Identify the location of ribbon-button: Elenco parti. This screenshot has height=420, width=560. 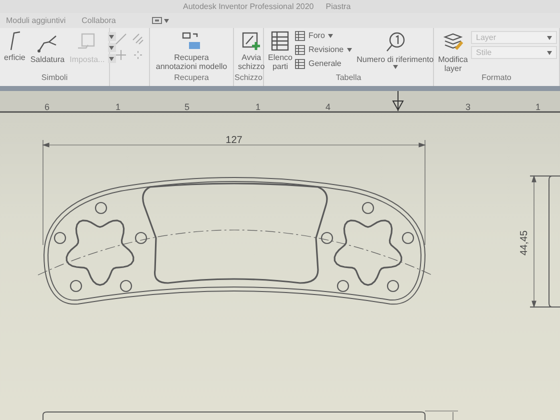
(280, 49).